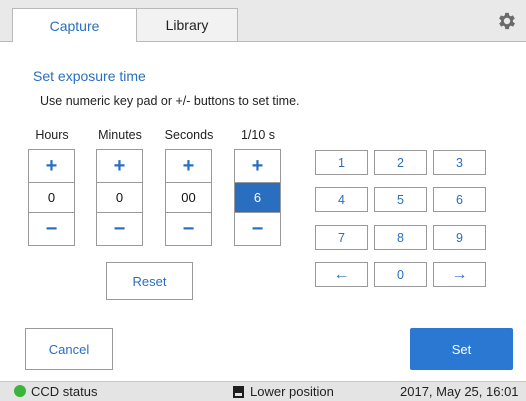  I want to click on keypad-2: 2, so click(400, 162).